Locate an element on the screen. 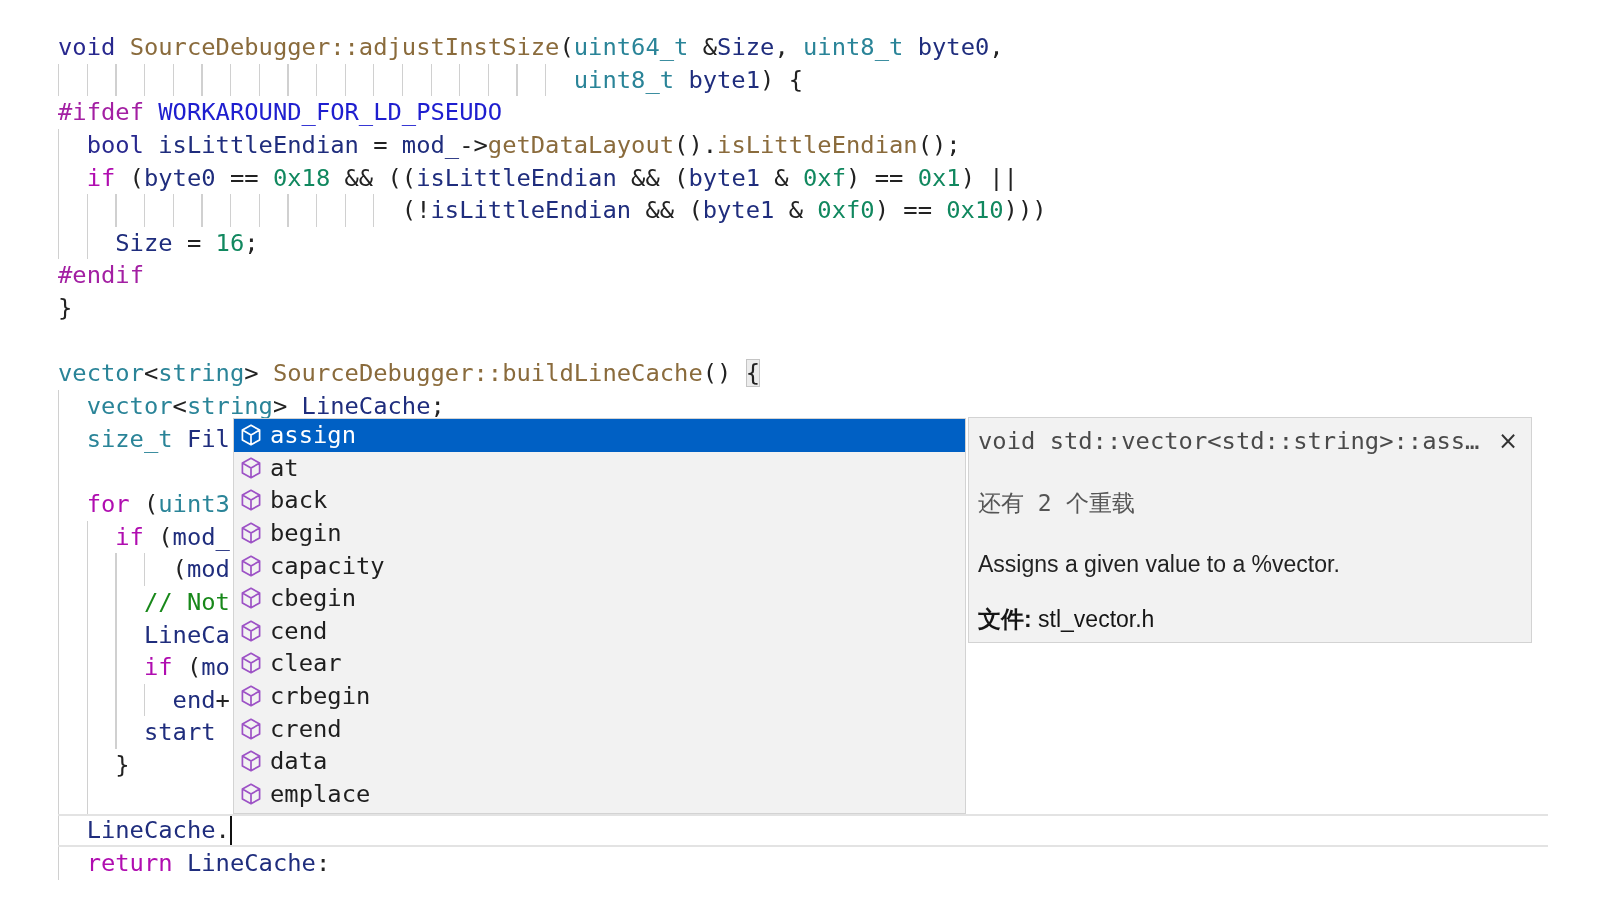  completion-item: at is located at coordinates (599, 468).